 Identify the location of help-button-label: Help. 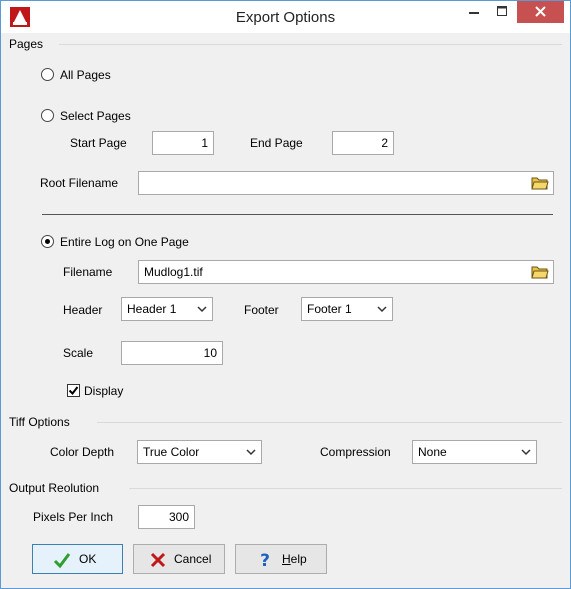
(294, 559).